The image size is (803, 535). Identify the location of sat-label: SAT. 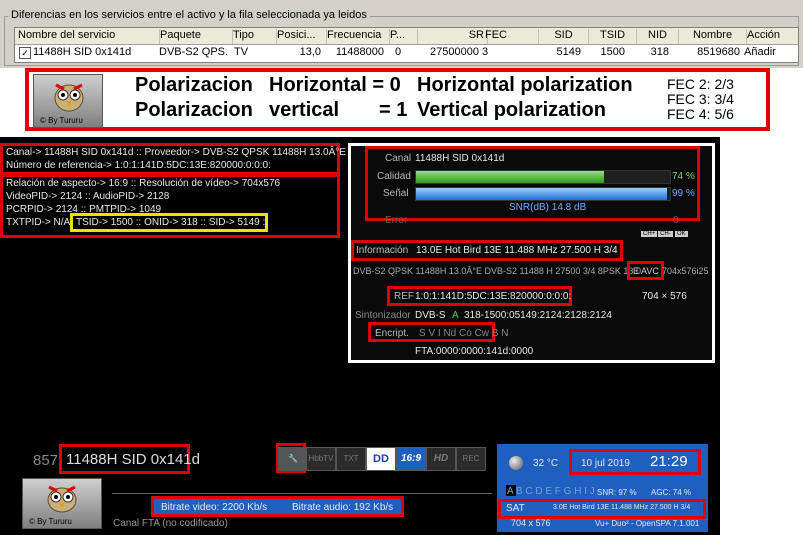
(515, 508).